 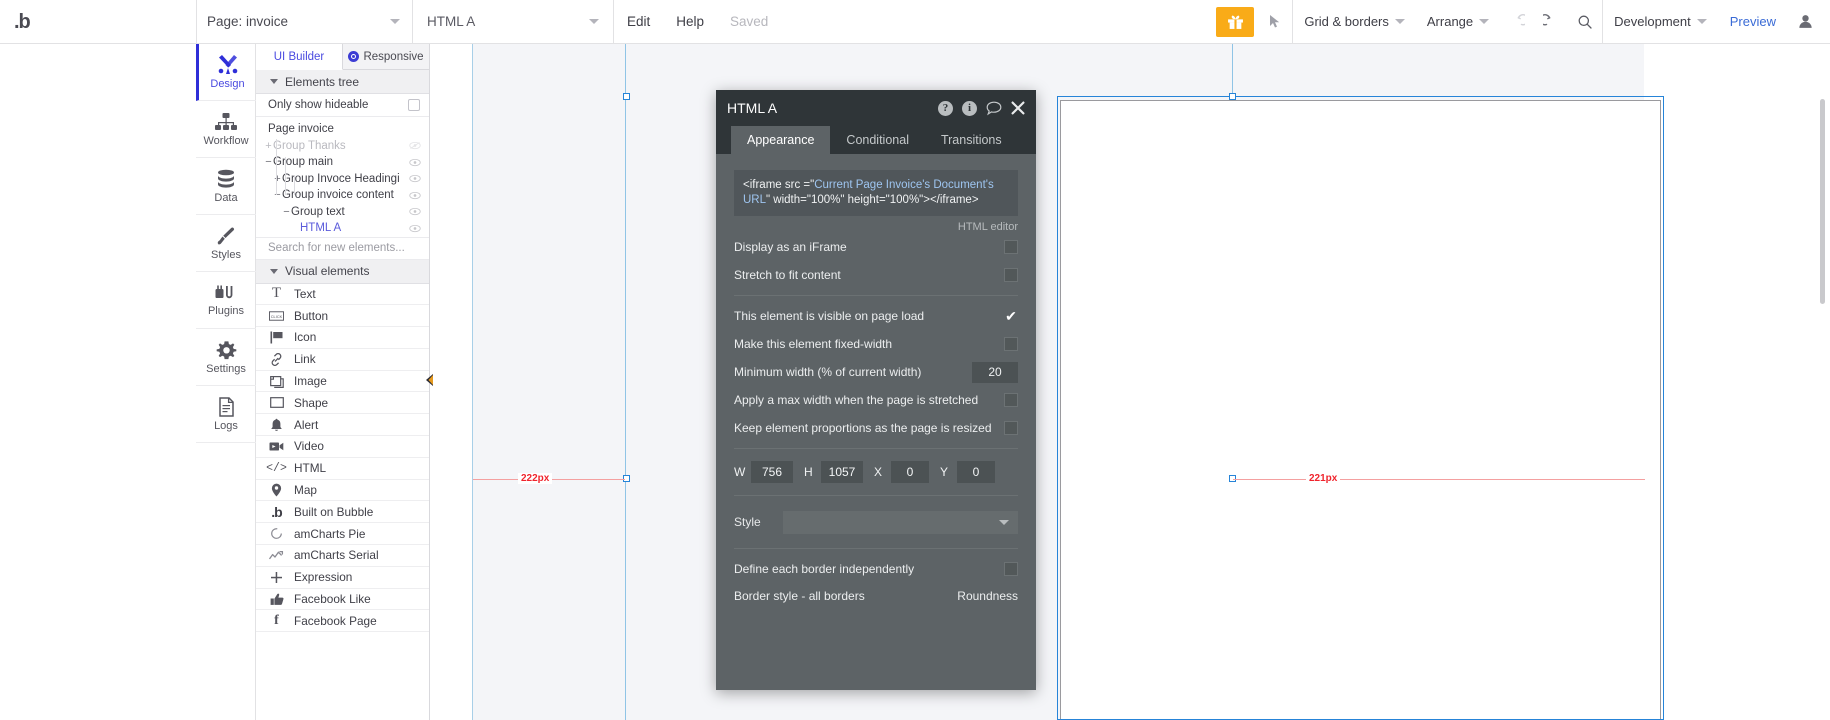 I want to click on sidebar-item-settings: Settings, so click(x=226, y=357).